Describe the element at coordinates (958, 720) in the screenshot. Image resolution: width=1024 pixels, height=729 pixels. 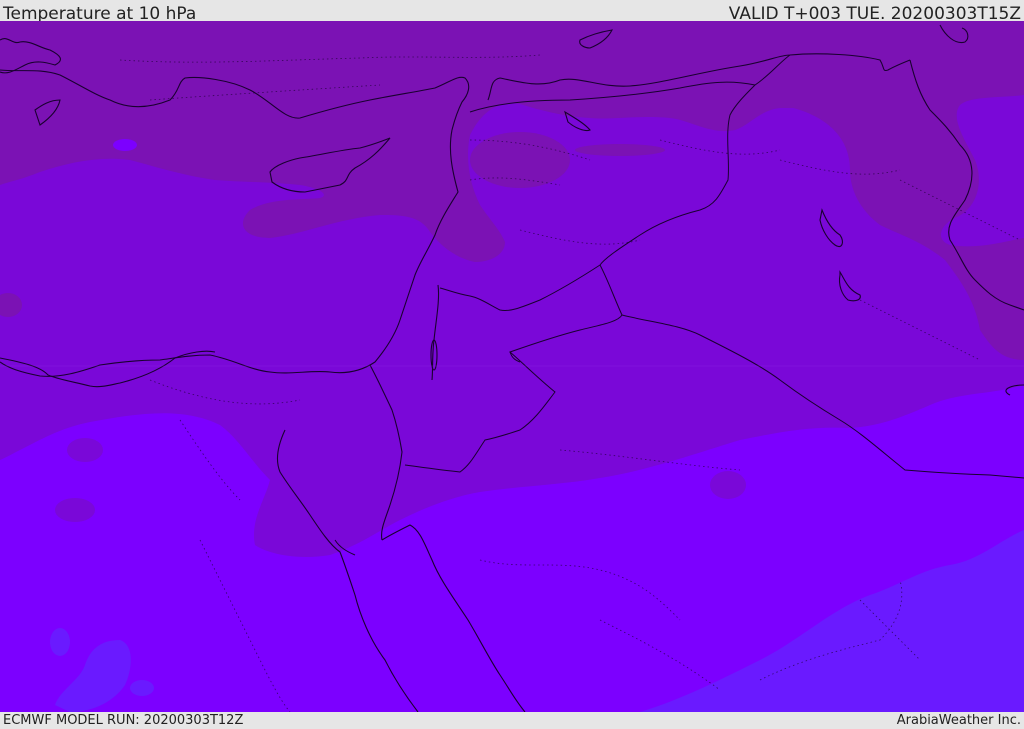
I see `credit-label: ArabiaWeather Inc.` at that location.